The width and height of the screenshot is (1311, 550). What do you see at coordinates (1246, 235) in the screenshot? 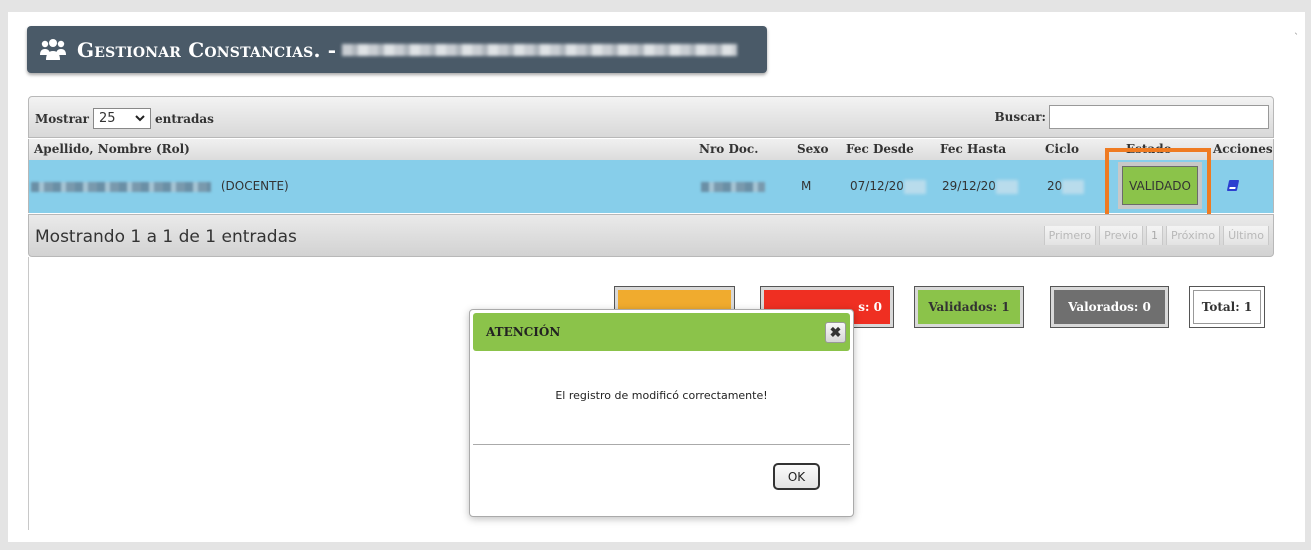
I see `pager-last: Último` at bounding box center [1246, 235].